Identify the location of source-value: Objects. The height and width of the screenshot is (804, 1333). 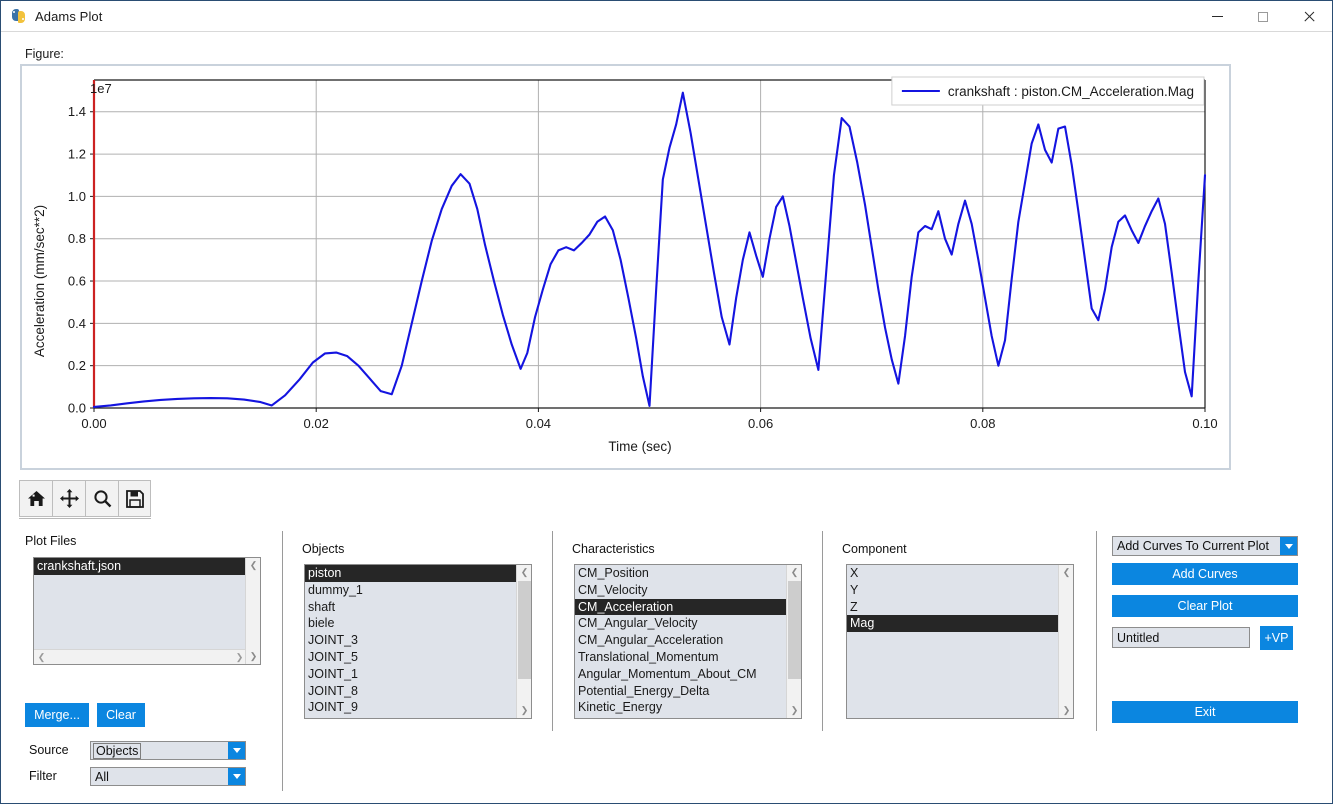
(117, 750).